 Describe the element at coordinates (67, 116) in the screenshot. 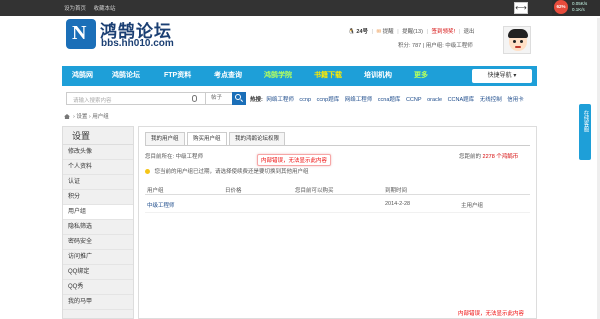

I see `home-icon` at that location.